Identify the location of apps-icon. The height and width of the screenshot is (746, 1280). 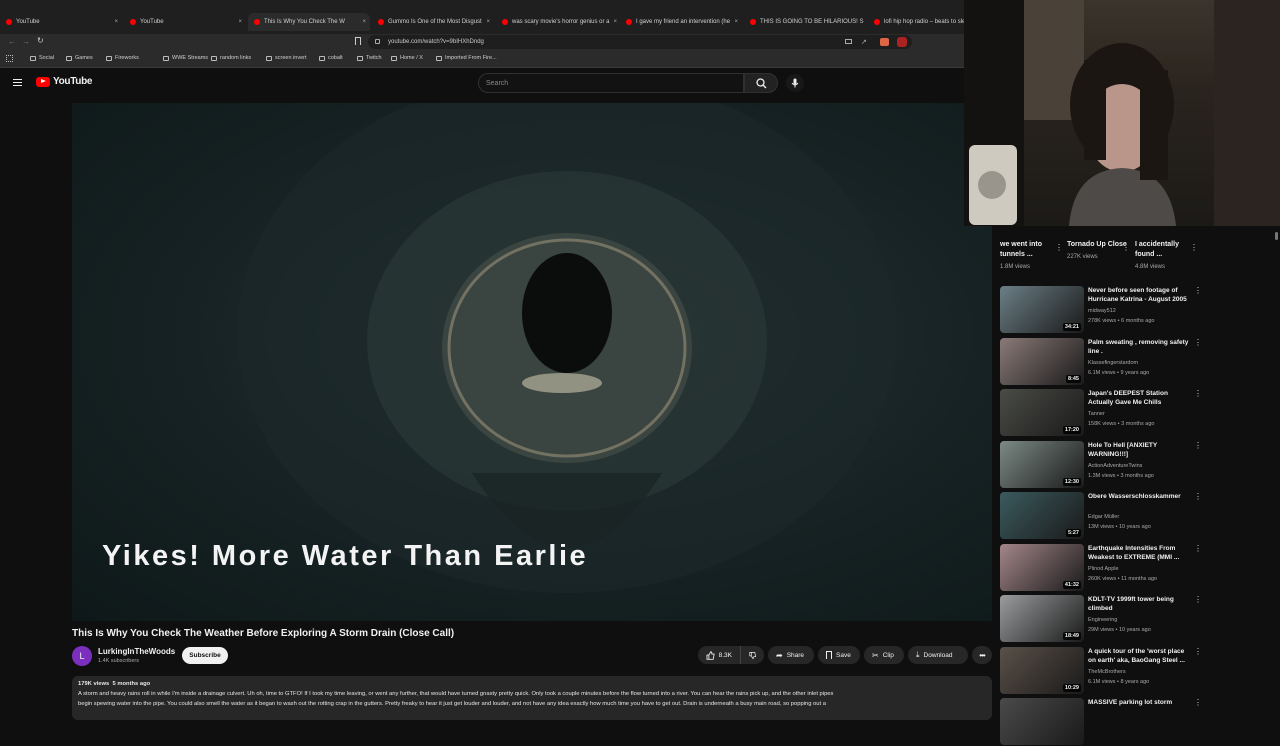
(9, 58).